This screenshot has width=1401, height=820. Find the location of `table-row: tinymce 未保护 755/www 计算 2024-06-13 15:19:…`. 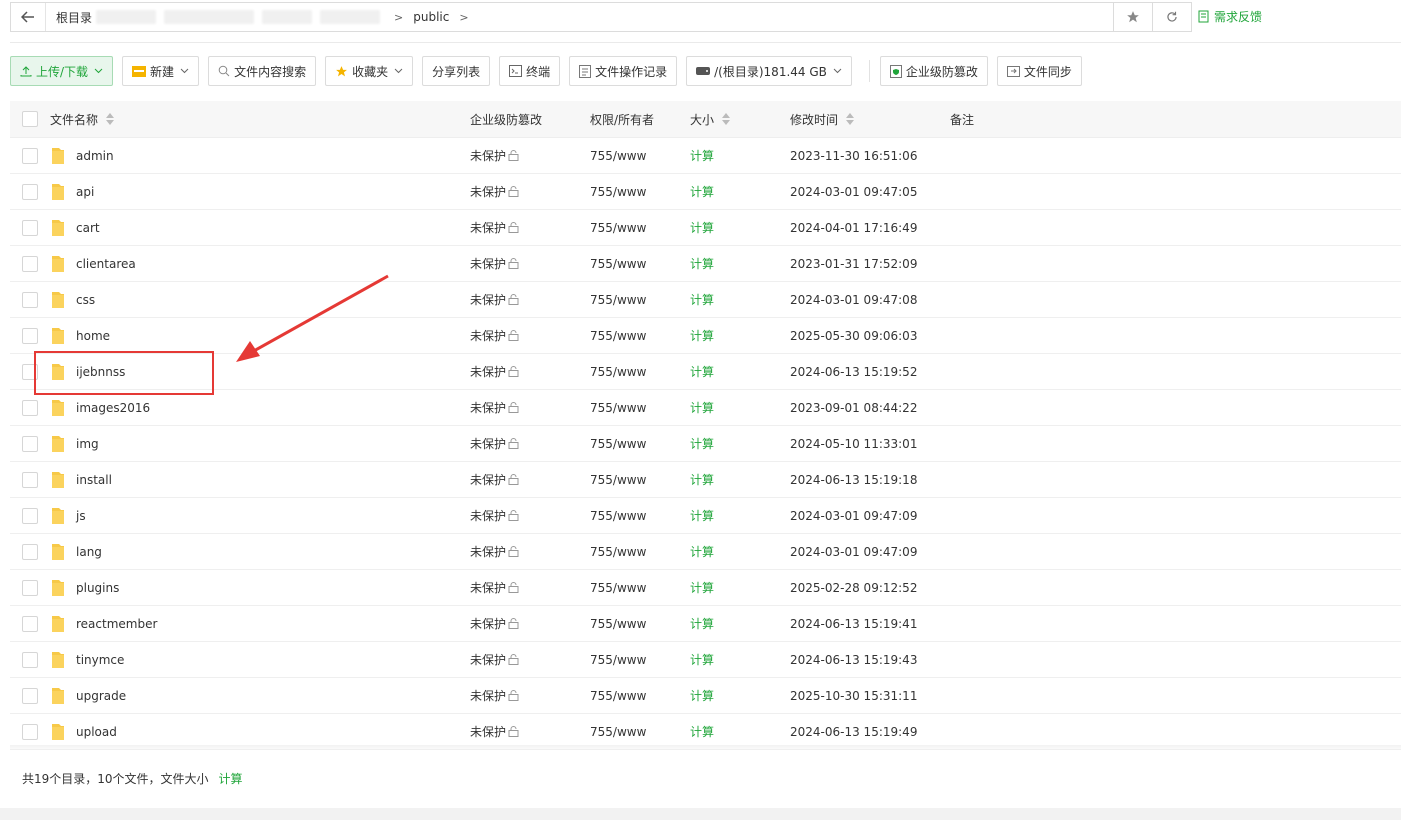

table-row: tinymce 未保护 755/www 计算 2024-06-13 15:19:… is located at coordinates (705, 660).